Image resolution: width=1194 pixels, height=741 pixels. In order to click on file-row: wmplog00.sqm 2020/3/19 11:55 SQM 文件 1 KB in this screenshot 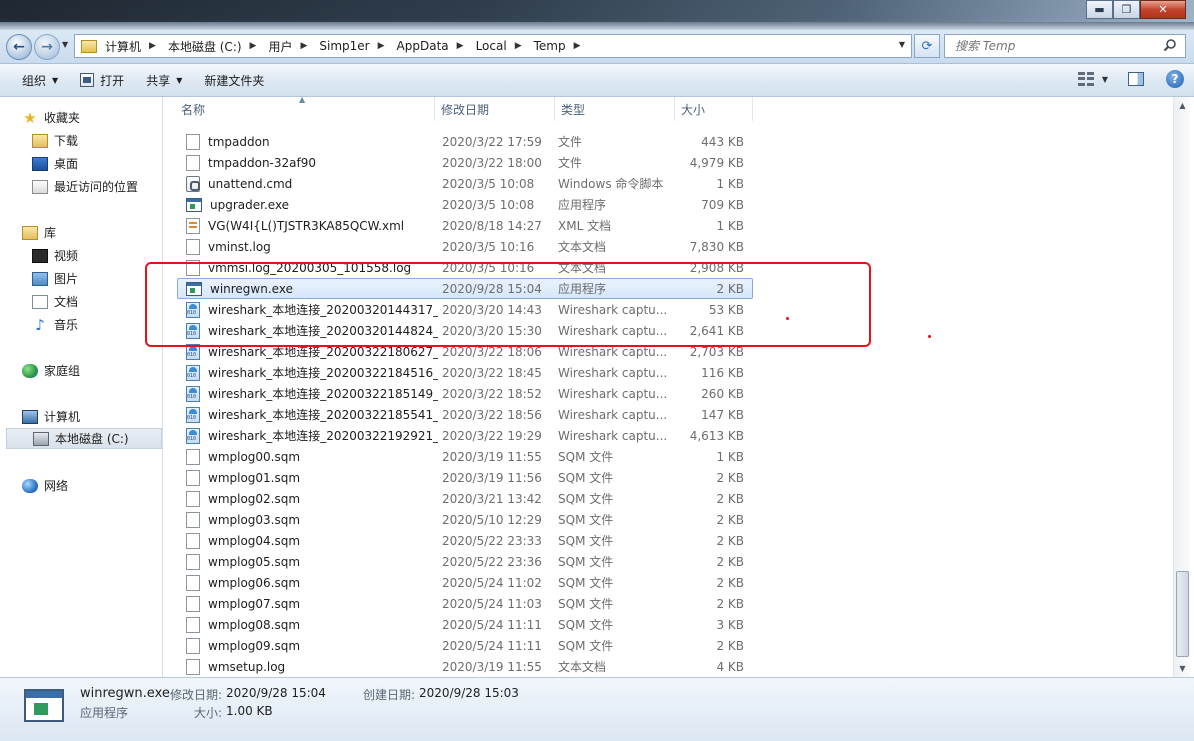, I will do `click(465, 456)`.